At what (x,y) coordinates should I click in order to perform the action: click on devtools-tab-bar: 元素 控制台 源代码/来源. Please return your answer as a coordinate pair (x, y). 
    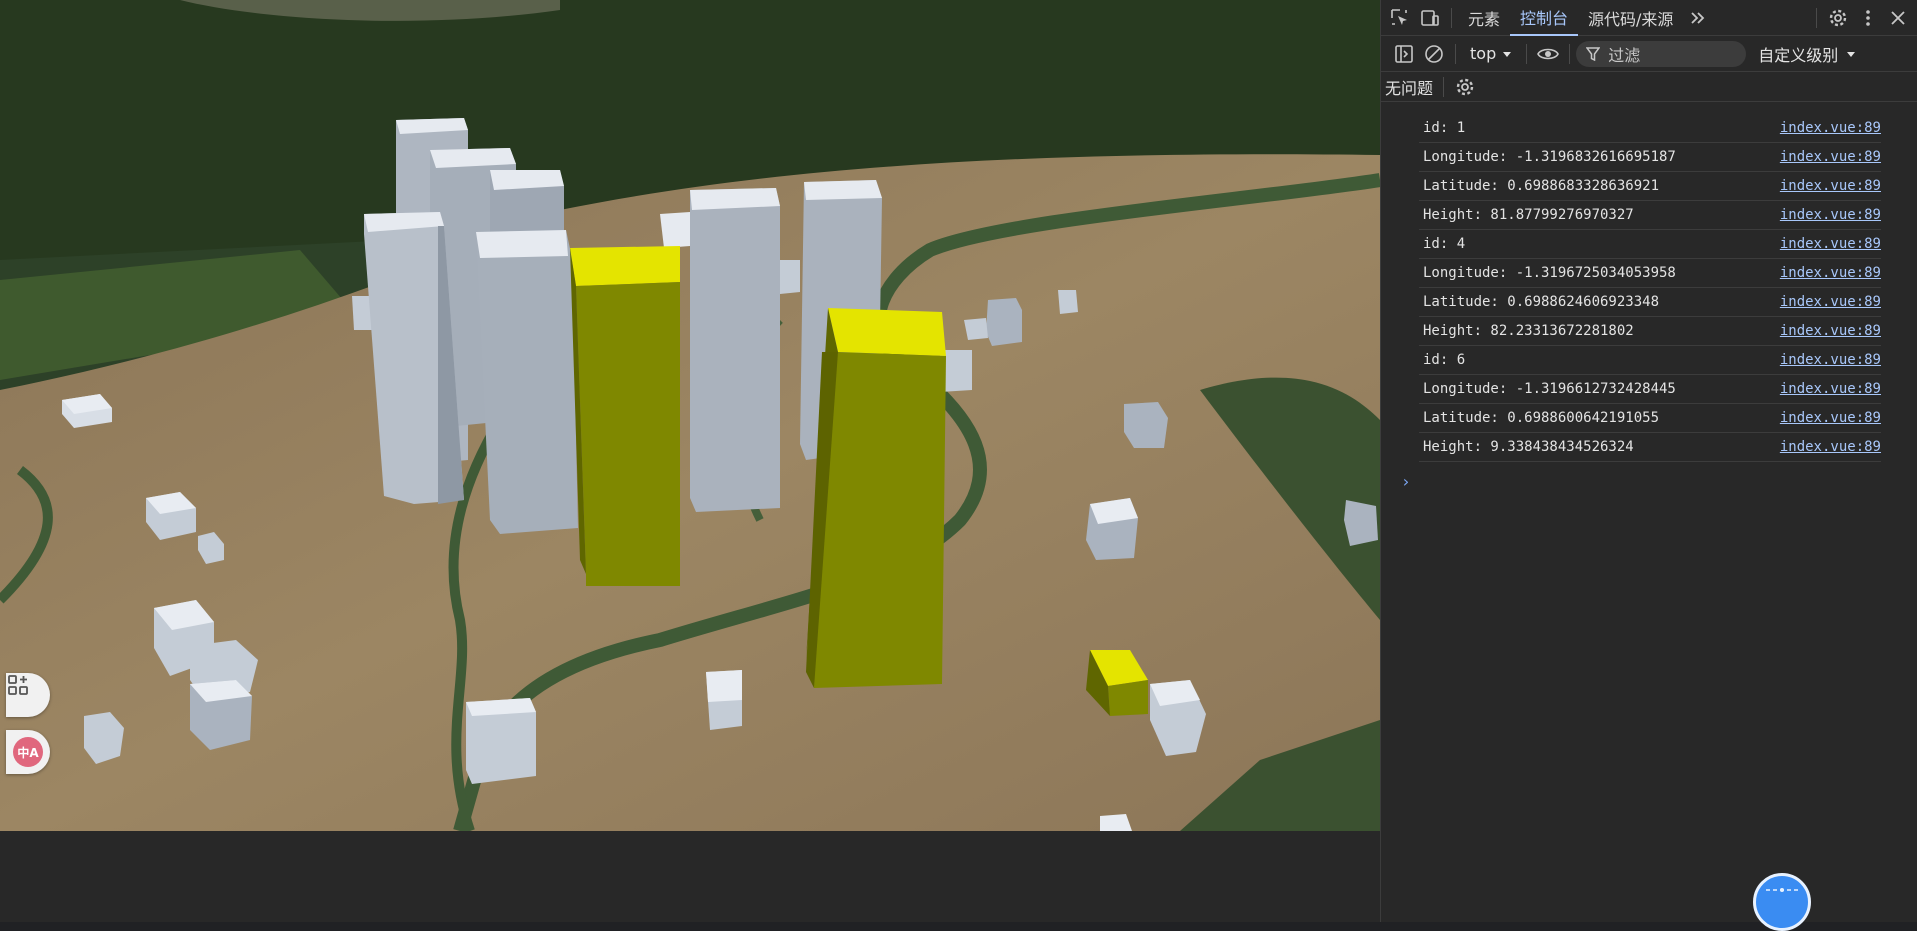
    Looking at the image, I should click on (1649, 18).